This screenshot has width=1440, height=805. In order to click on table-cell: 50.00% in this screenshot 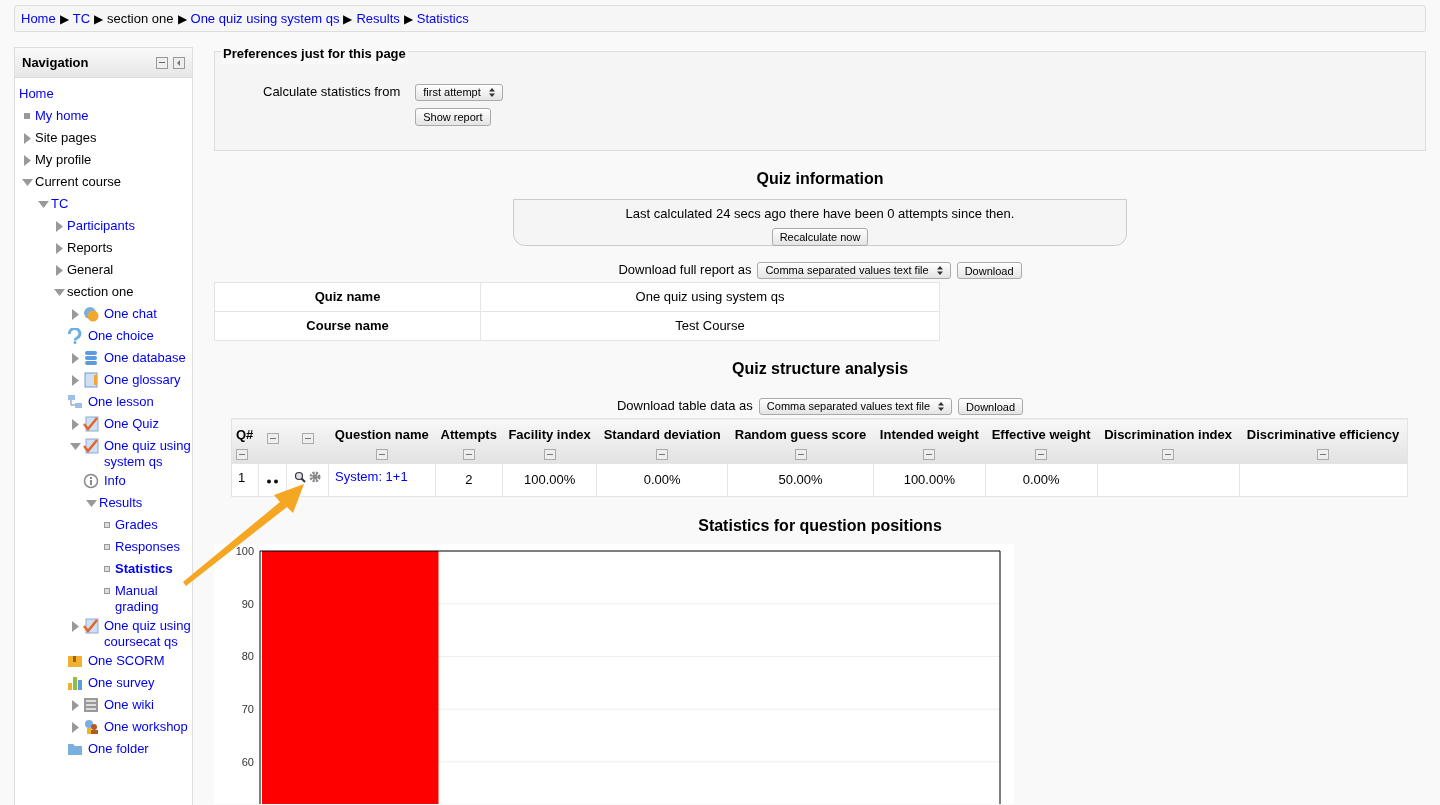, I will do `click(800, 480)`.